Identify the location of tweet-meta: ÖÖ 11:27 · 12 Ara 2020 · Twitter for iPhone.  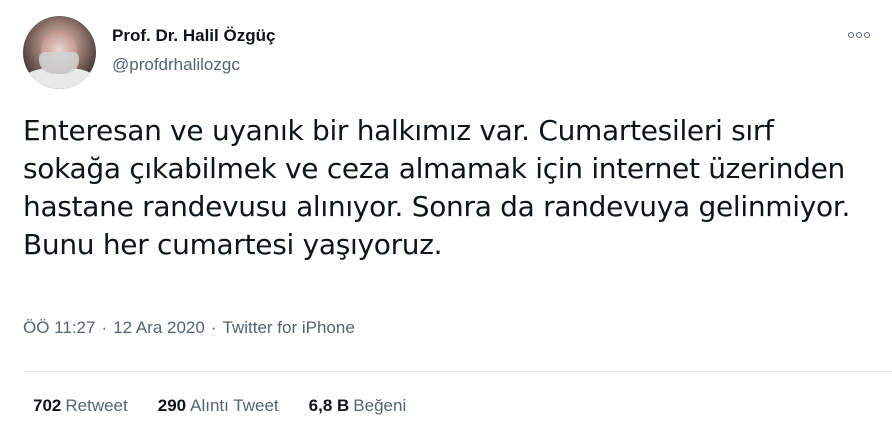
(189, 328).